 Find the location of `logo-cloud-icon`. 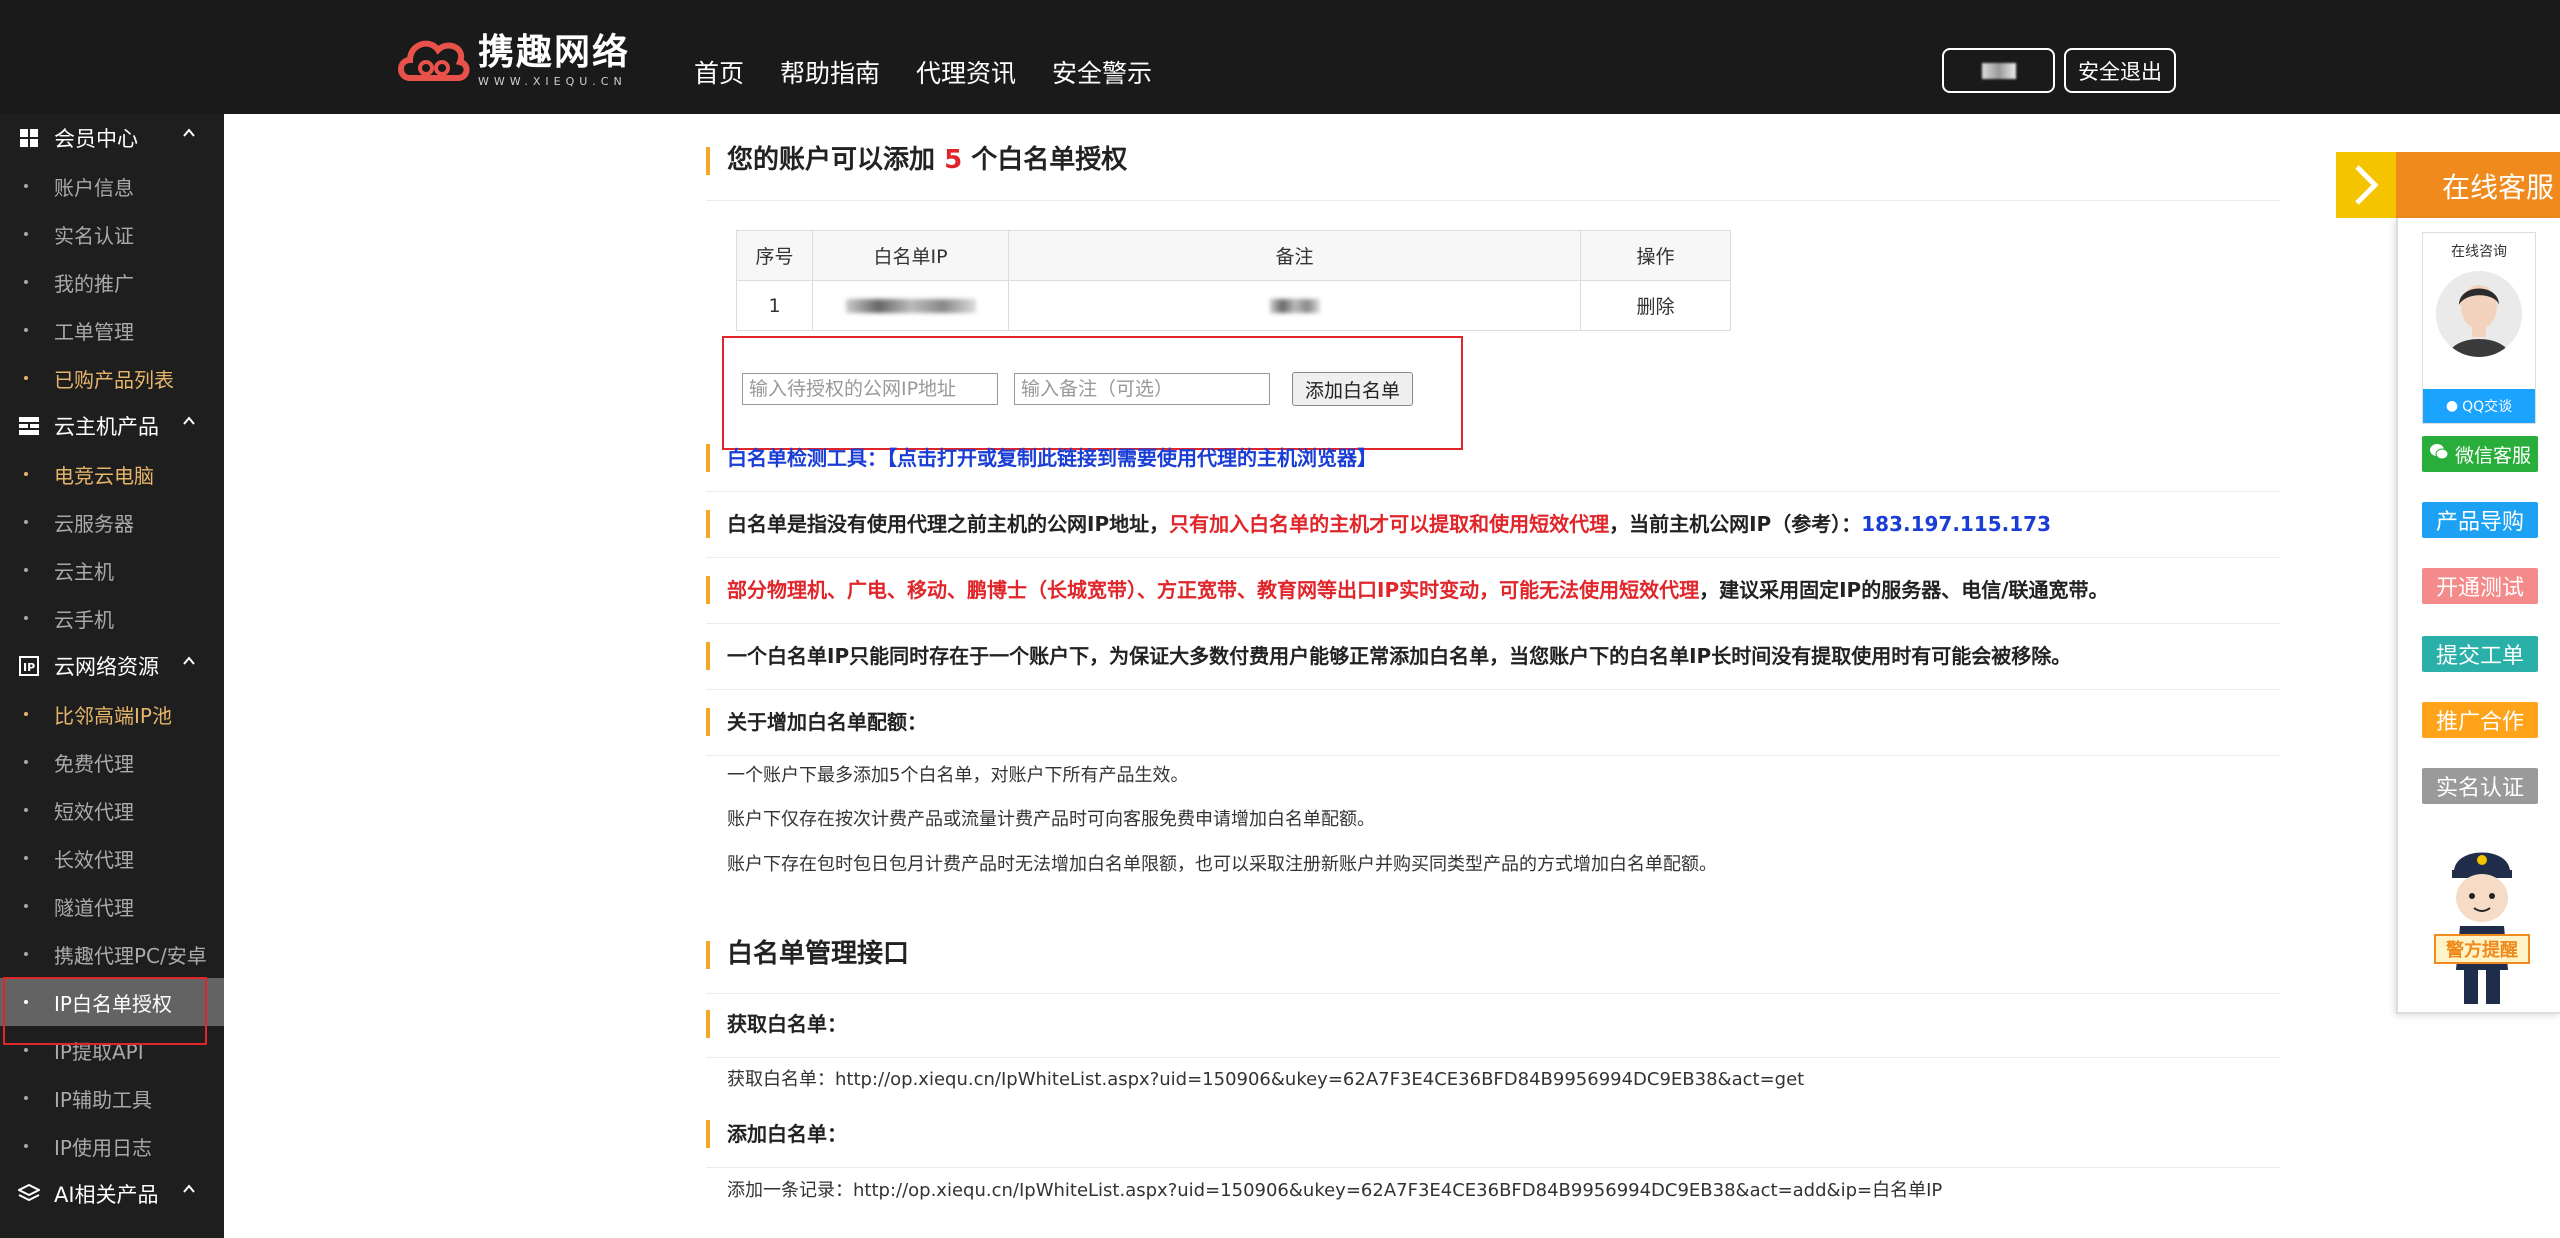

logo-cloud-icon is located at coordinates (434, 60).